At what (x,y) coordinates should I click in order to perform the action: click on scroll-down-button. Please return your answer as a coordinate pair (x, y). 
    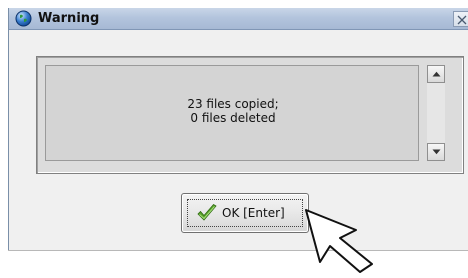
    Looking at the image, I should click on (436, 152).